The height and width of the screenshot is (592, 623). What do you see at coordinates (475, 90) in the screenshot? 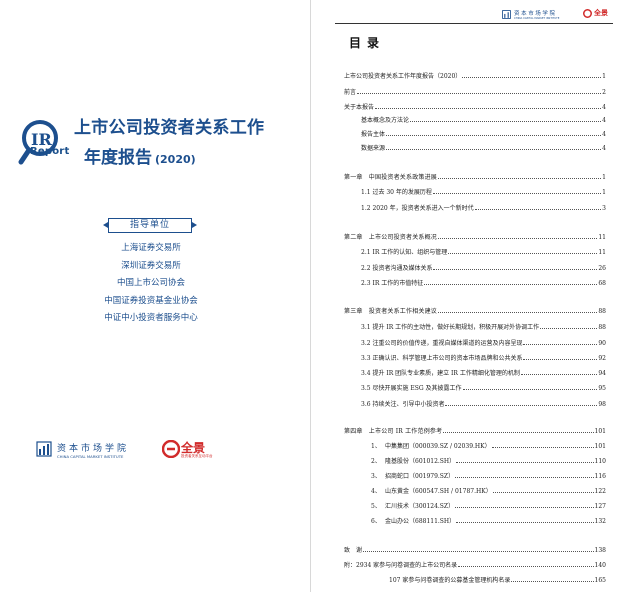
I see `toc-entry: 前言 2` at bounding box center [475, 90].